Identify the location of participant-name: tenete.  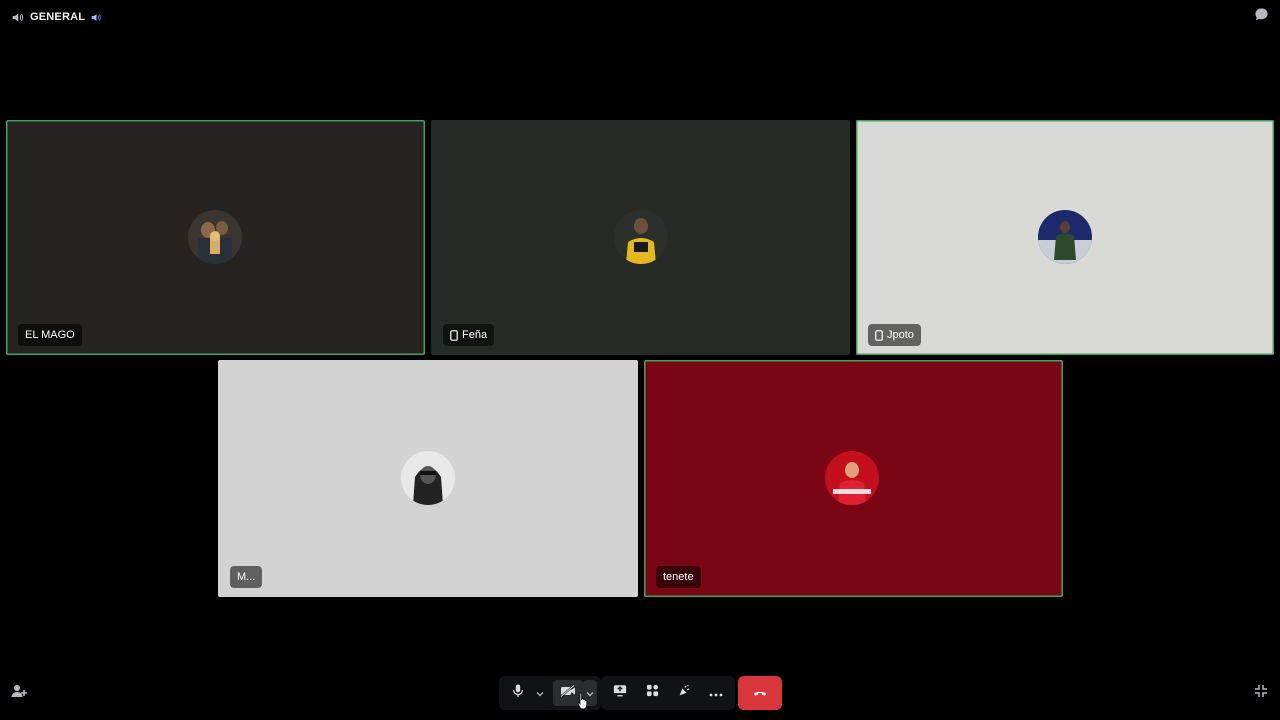
(678, 577).